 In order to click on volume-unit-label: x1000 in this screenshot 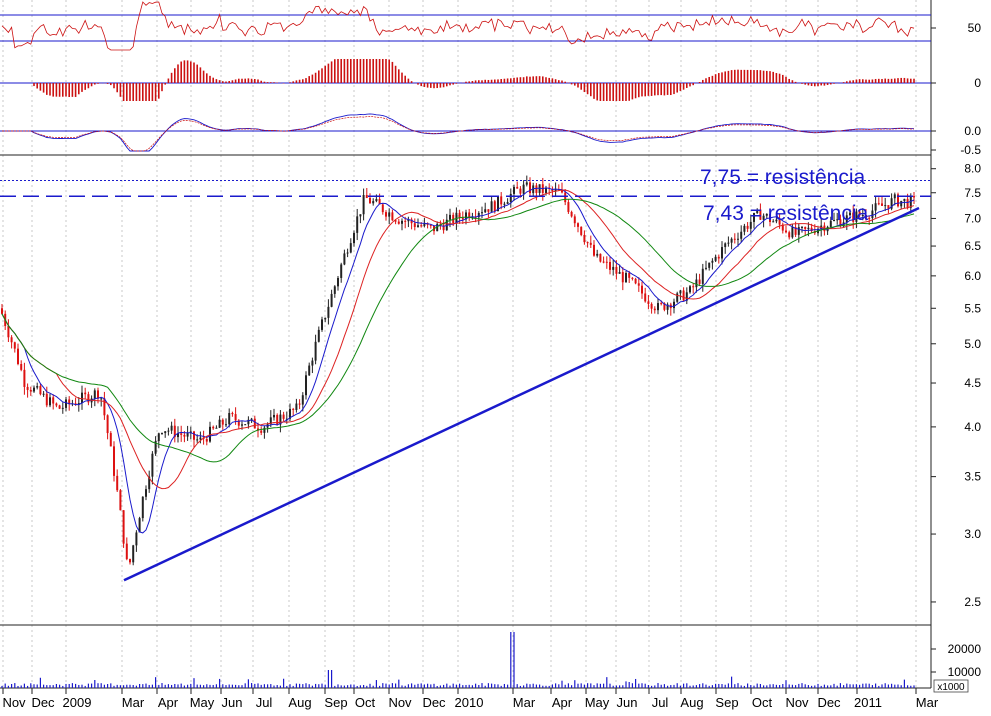, I will do `click(951, 687)`.